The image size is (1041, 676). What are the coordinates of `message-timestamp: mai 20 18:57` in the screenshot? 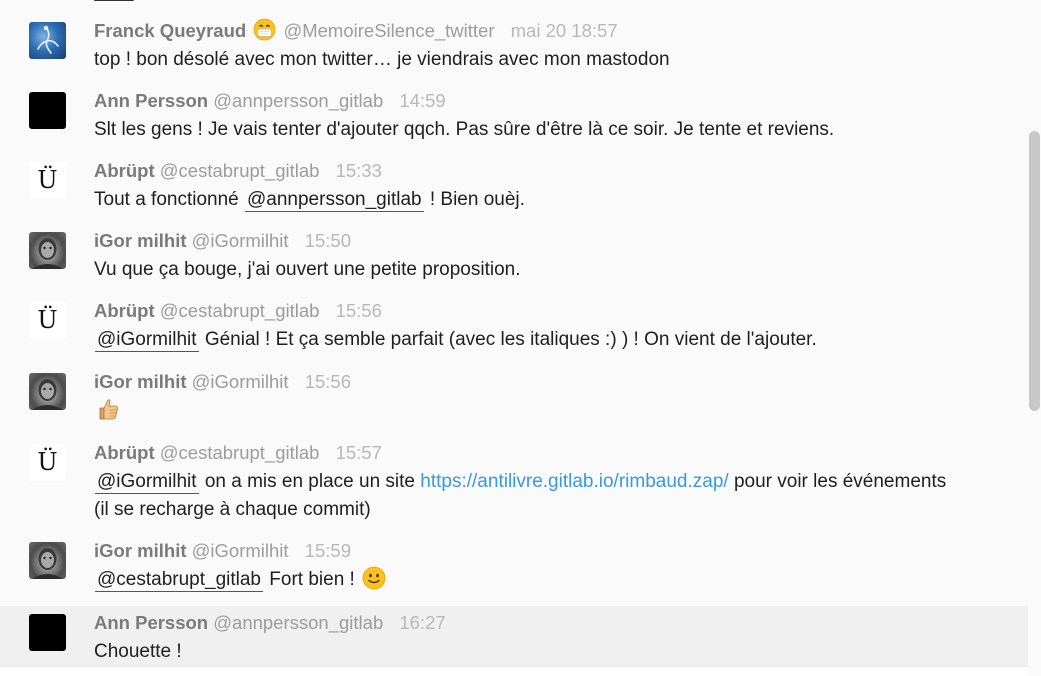 It's located at (564, 30).